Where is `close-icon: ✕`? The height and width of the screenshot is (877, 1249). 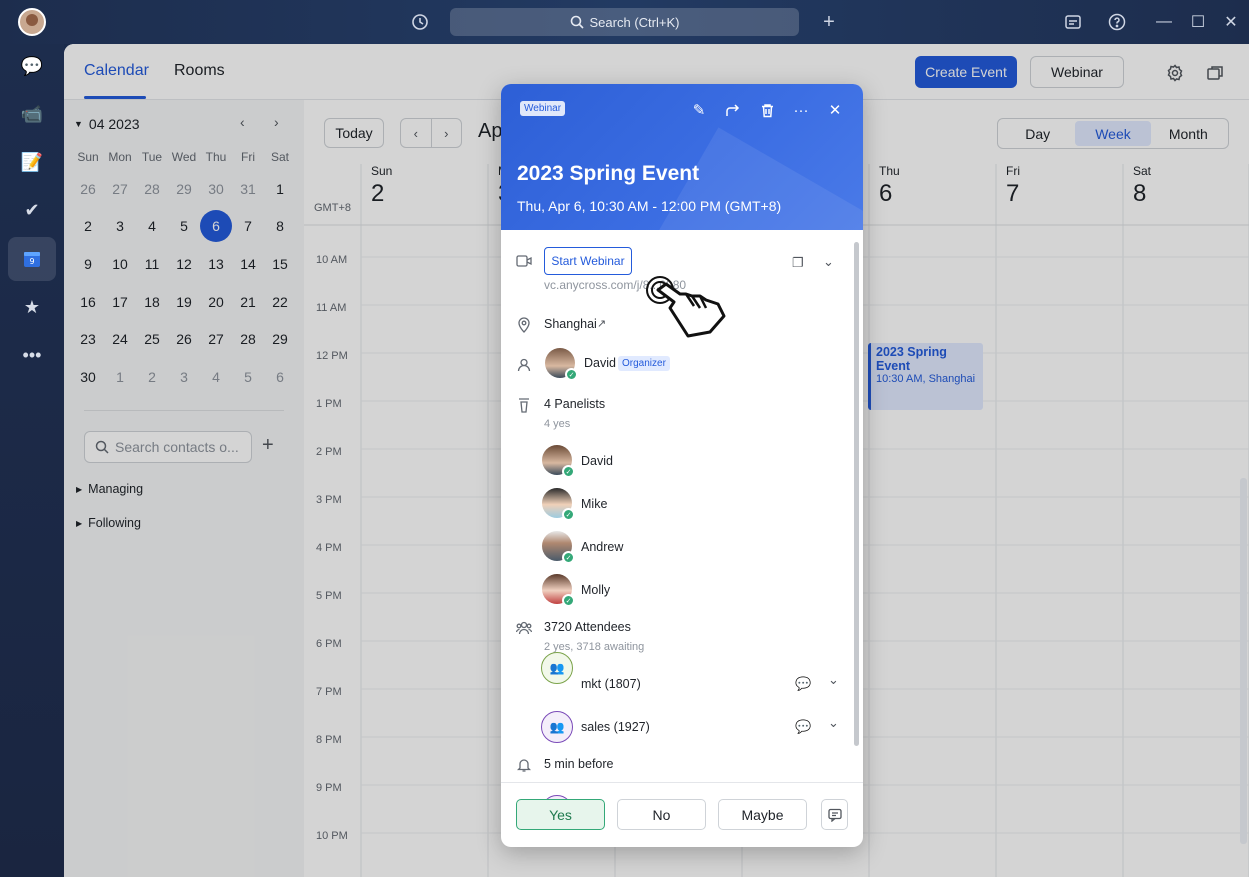
close-icon: ✕ is located at coordinates (835, 110).